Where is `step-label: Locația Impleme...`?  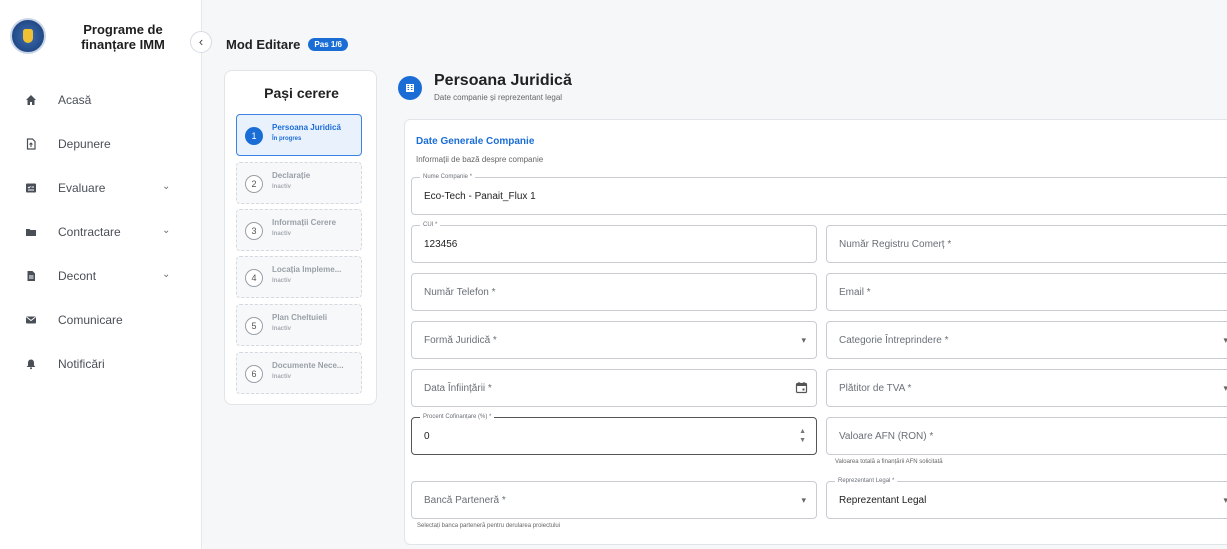 step-label: Locația Impleme... is located at coordinates (307, 269).